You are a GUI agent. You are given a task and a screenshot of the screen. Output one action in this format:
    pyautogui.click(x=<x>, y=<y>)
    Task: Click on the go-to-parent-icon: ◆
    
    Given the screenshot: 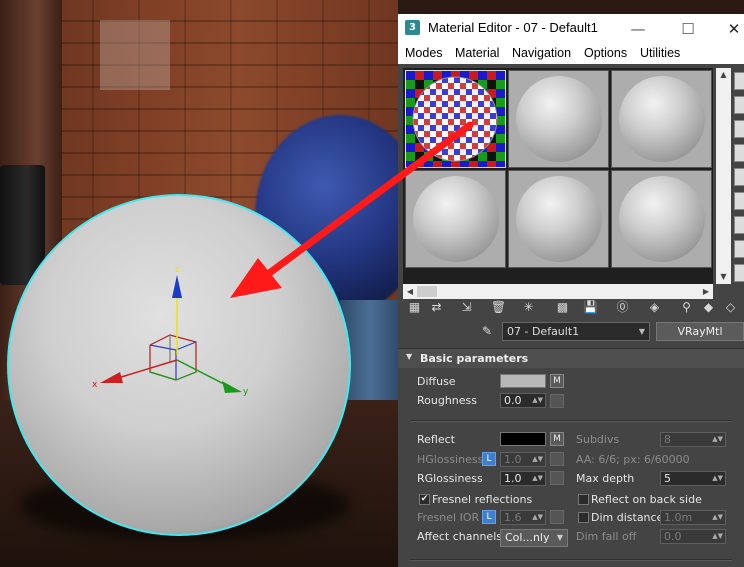 What is the action you would take?
    pyautogui.click(x=708, y=307)
    